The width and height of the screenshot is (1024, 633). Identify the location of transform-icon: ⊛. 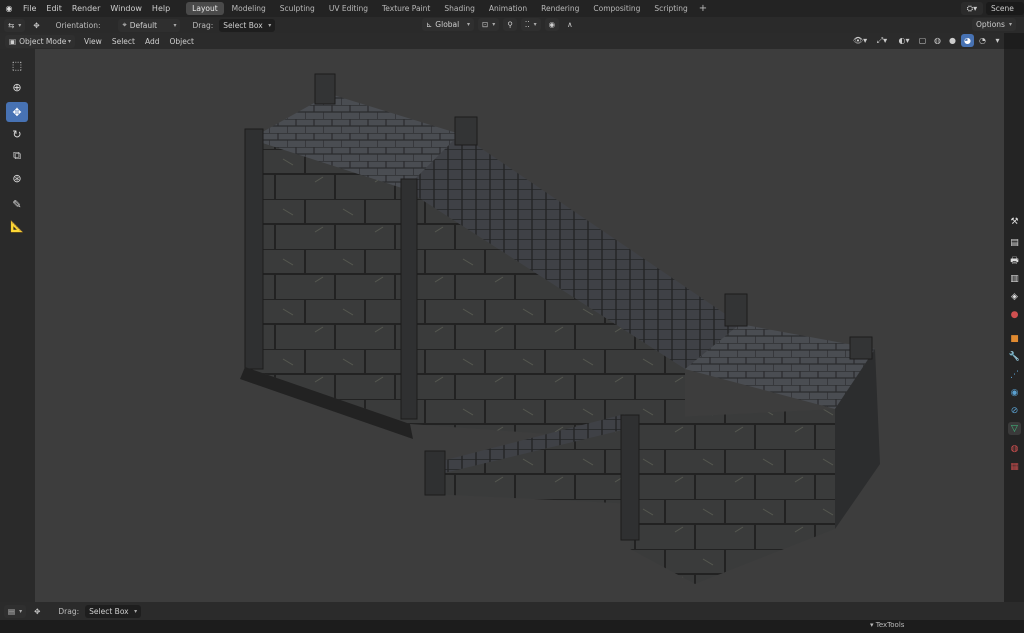
(17, 178).